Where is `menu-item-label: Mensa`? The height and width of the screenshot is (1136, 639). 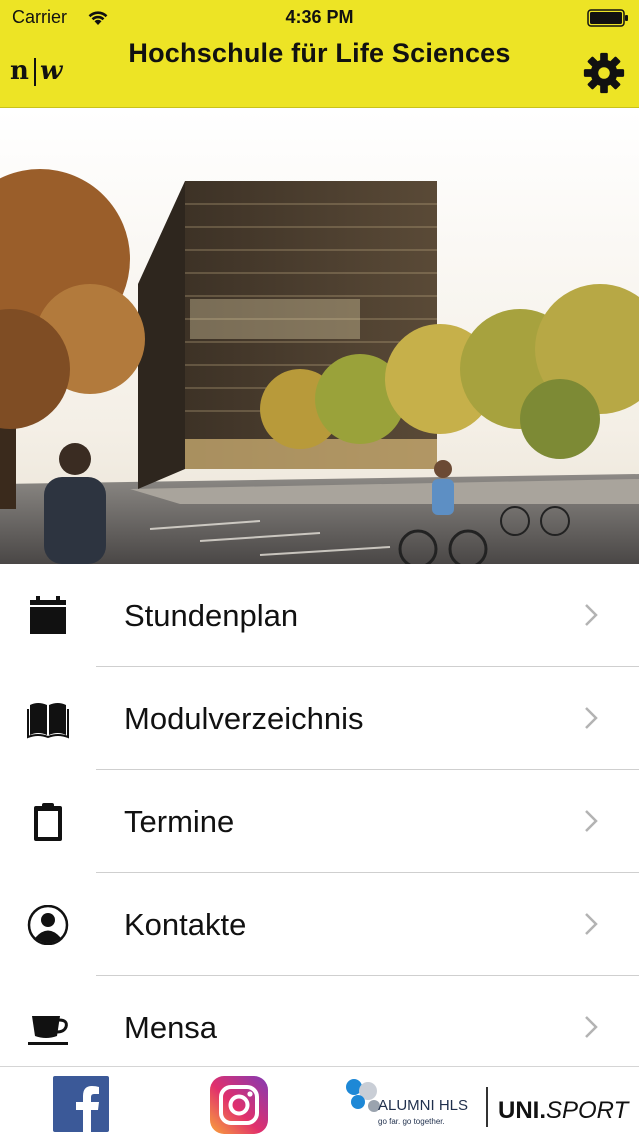 menu-item-label: Mensa is located at coordinates (171, 1027).